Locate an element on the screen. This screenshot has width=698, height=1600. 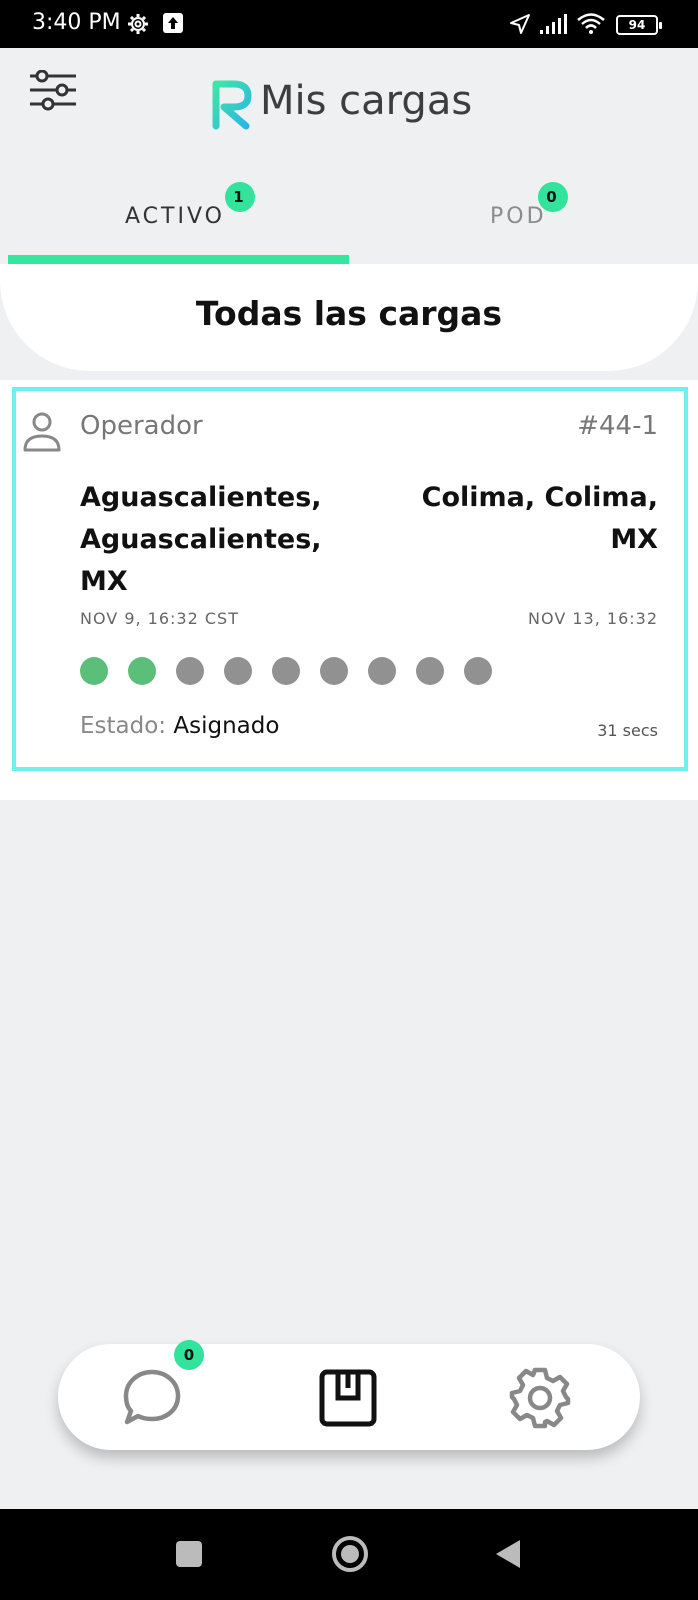
app-logo is located at coordinates (231, 105).